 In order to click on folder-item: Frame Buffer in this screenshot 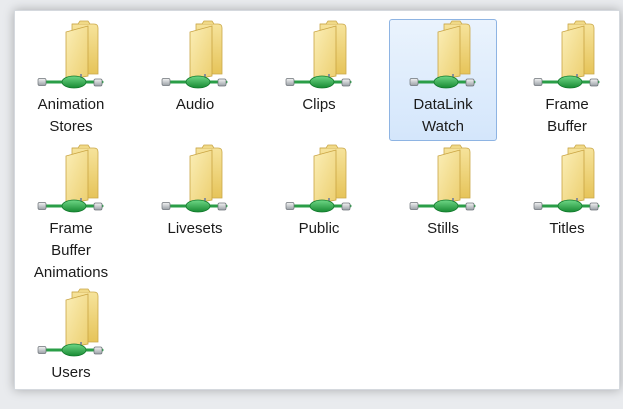, I will do `click(567, 80)`.